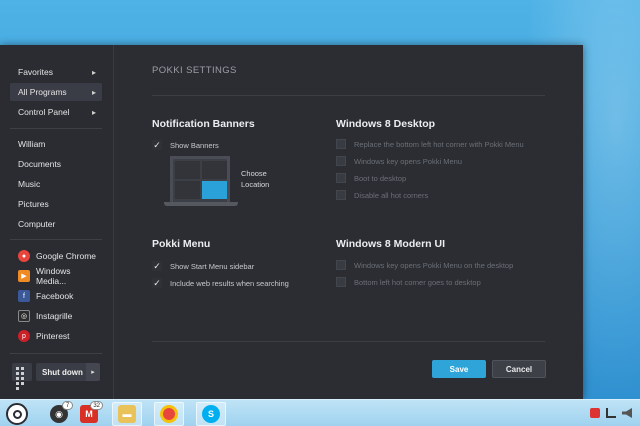 The height and width of the screenshot is (426, 640). Describe the element at coordinates (59, 413) in the screenshot. I see `taskbar-app-camera: ◉ 7` at that location.